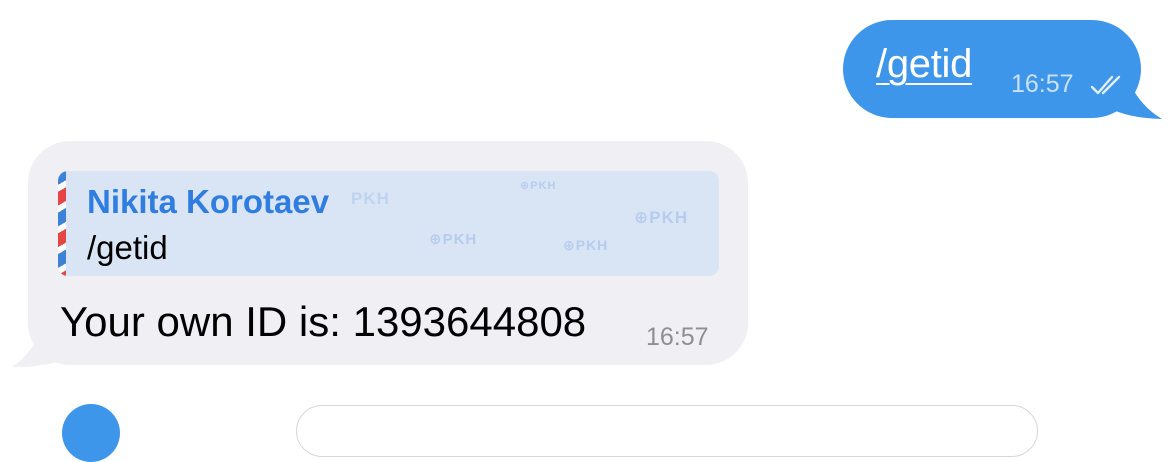 The width and height of the screenshot is (1176, 462). I want to click on avatar, so click(91, 433).